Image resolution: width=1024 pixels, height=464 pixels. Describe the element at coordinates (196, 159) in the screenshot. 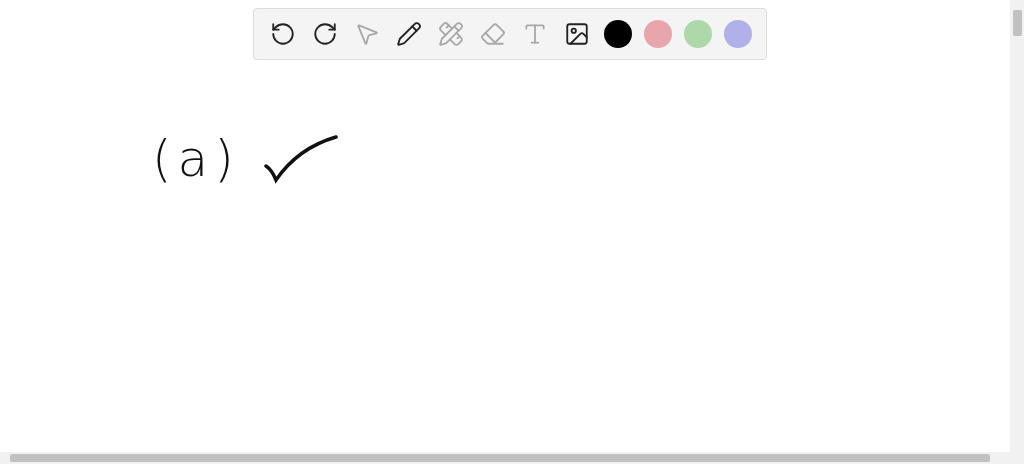

I see `handwritten-label: (a)` at that location.